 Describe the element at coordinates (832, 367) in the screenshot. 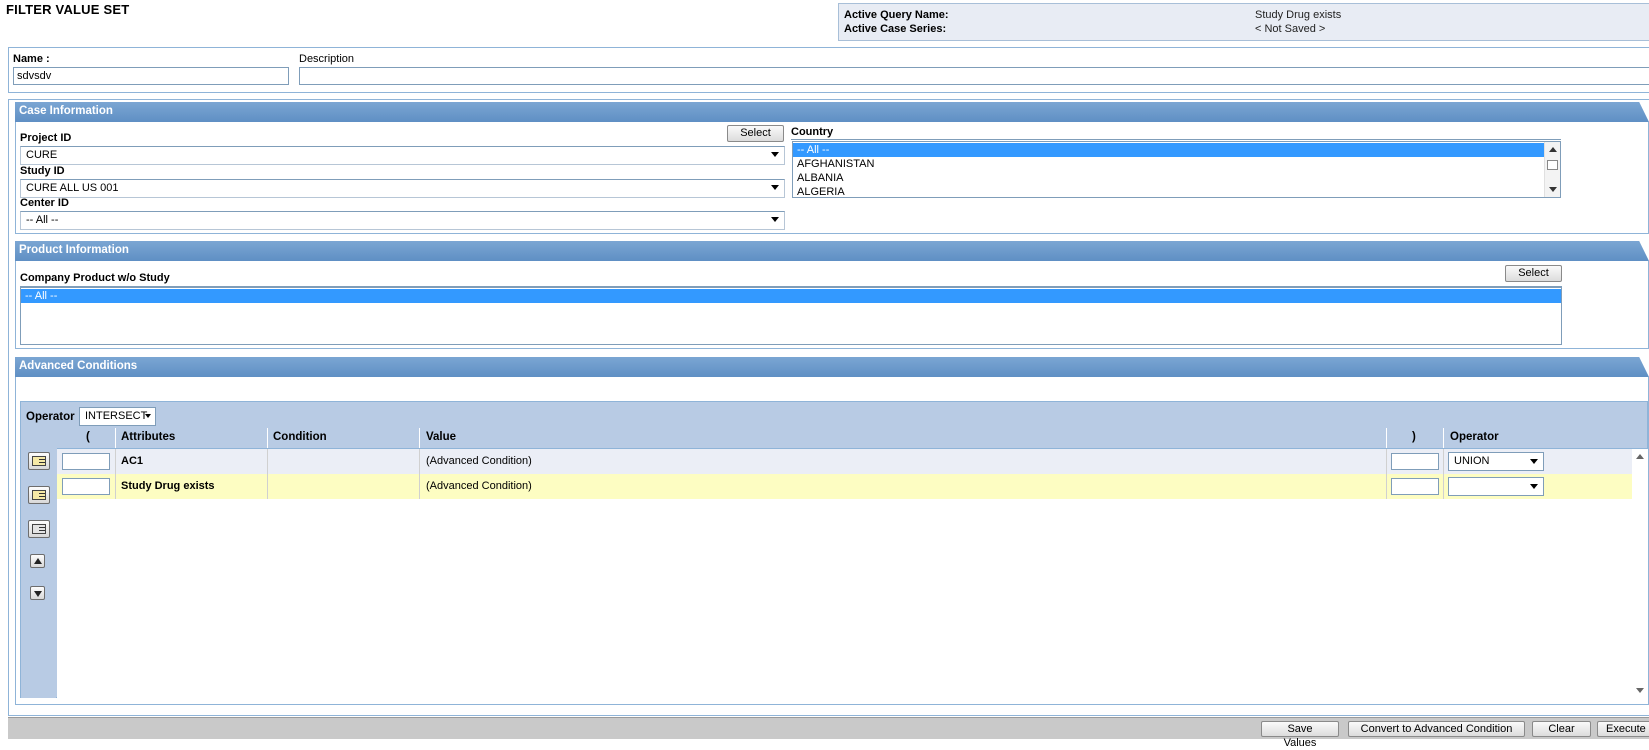

I see `advanced-conditions-header: Advanced Conditions` at that location.